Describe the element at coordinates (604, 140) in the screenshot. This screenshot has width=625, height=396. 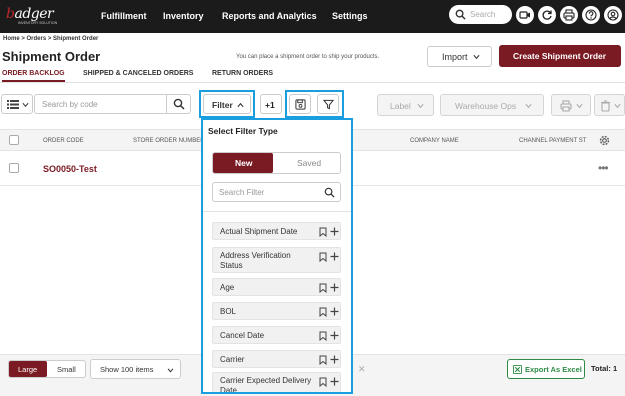
I see `gear-icon` at that location.